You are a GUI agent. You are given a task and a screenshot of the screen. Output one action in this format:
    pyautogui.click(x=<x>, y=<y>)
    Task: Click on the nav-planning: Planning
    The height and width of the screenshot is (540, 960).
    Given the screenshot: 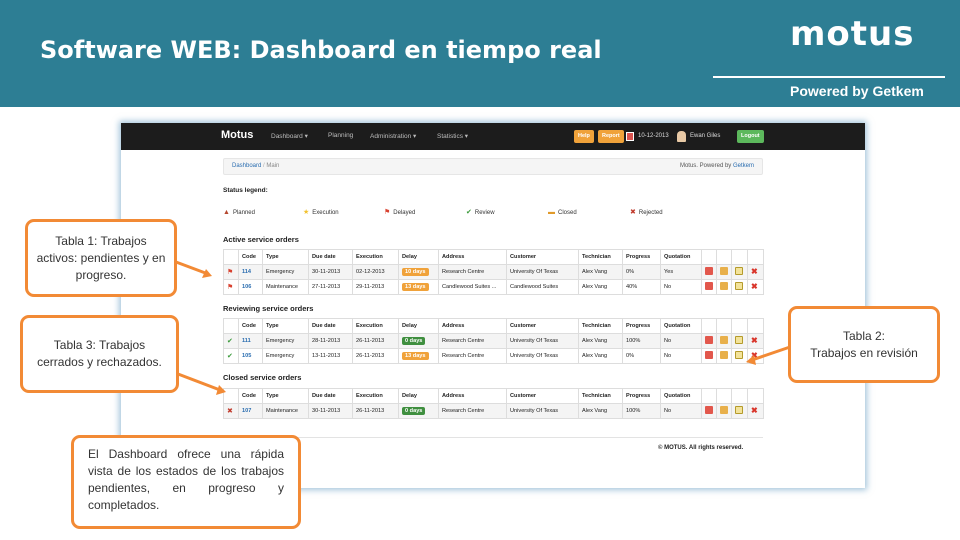 What is the action you would take?
    pyautogui.click(x=340, y=135)
    